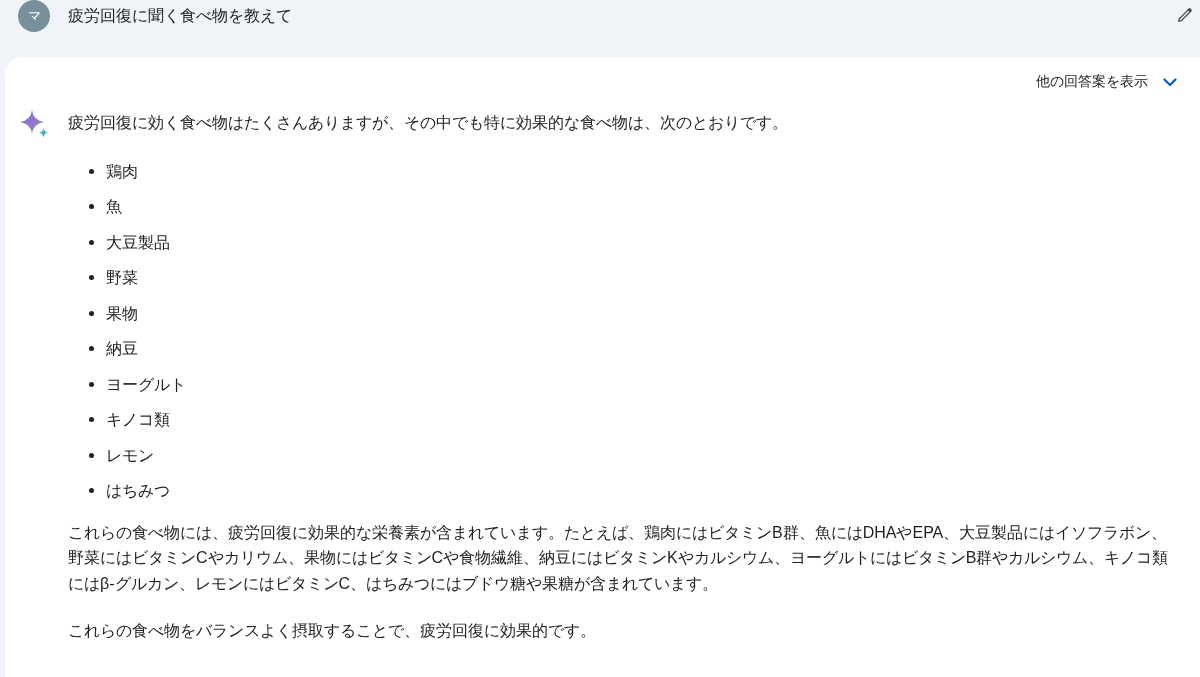 This screenshot has width=1200, height=677. I want to click on list-item-text: レモン, so click(130, 455).